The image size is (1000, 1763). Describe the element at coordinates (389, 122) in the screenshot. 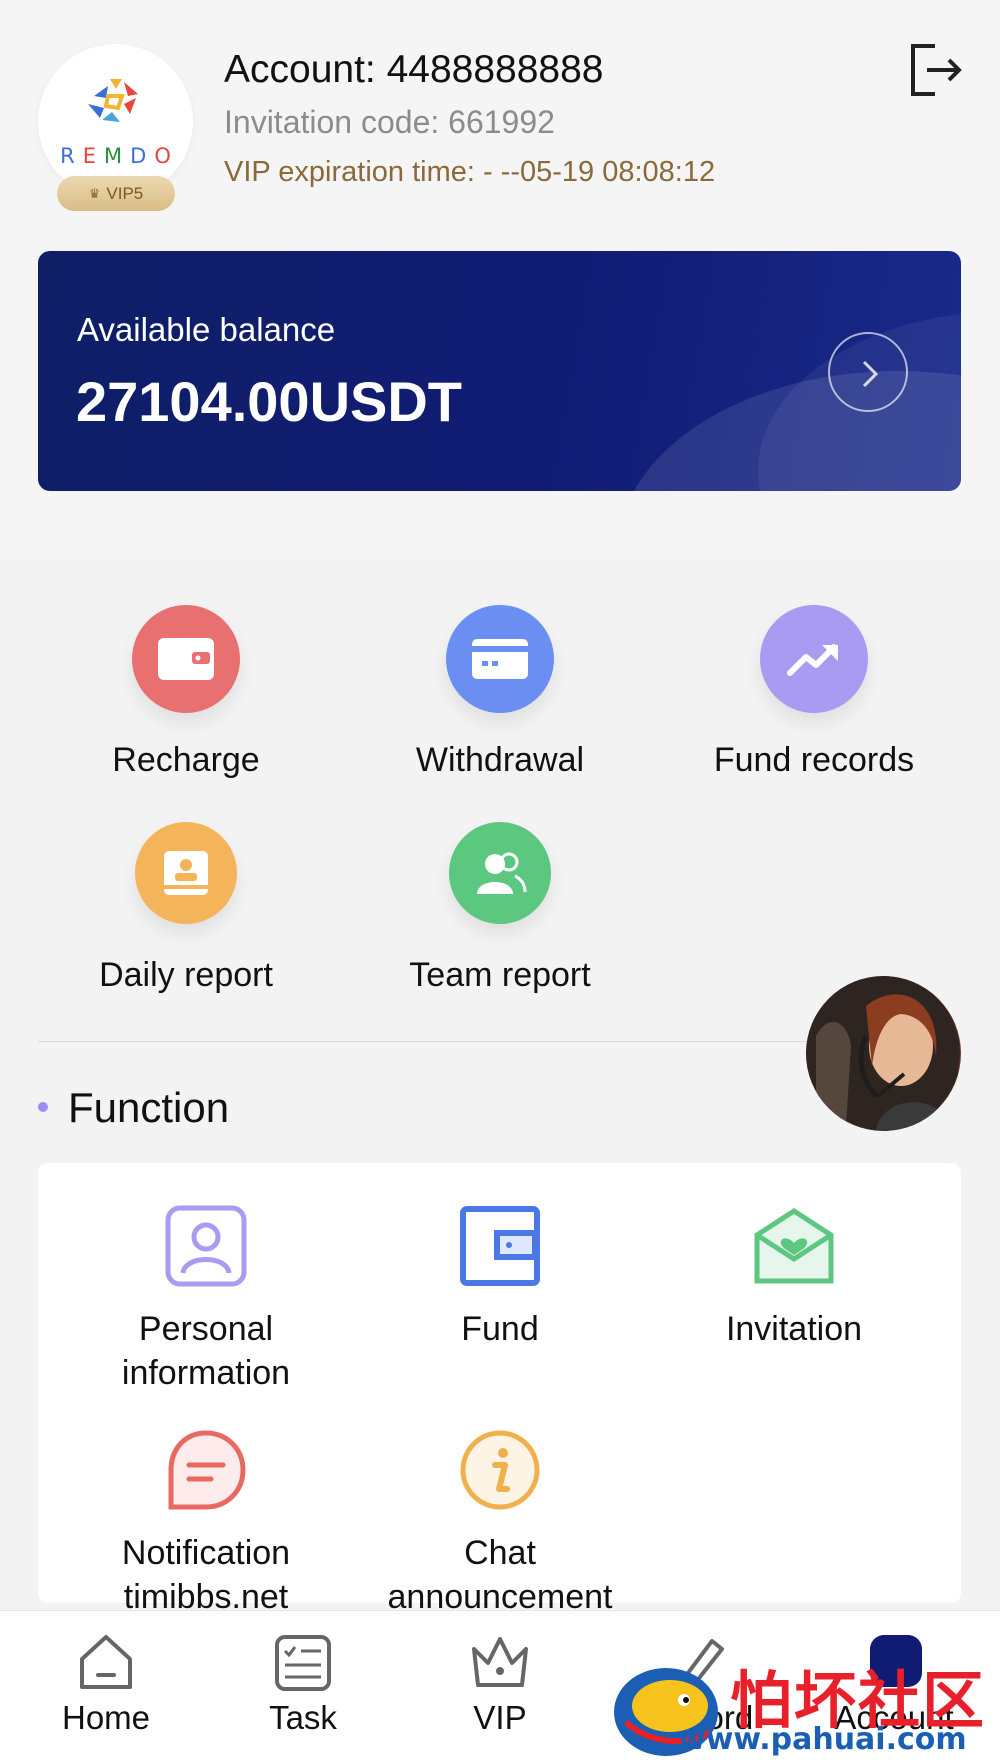

I see `invitation-code: Invitation code: 661992` at that location.